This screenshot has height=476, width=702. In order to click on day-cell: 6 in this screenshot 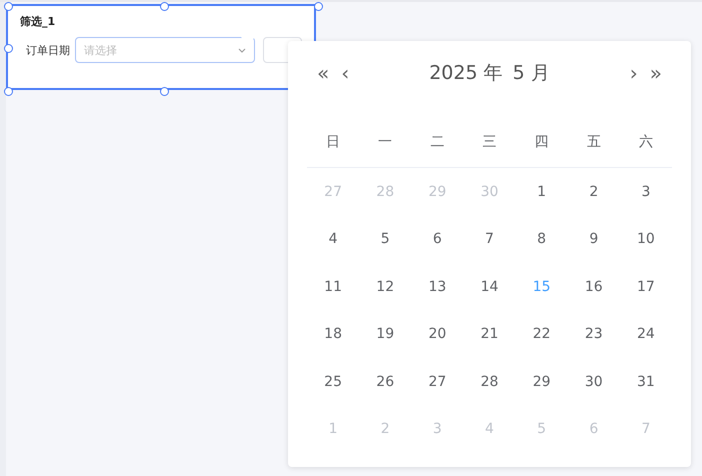, I will do `click(437, 239)`.